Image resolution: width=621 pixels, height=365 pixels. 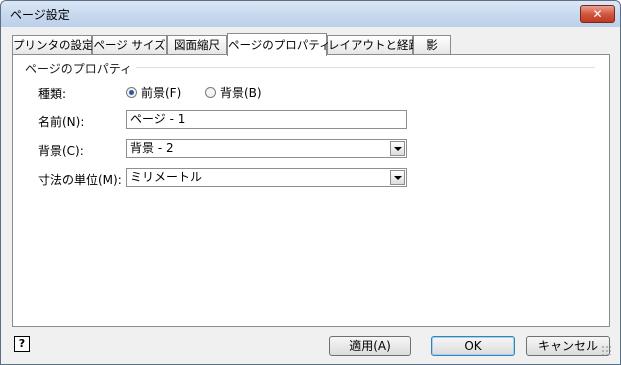 What do you see at coordinates (432, 44) in the screenshot?
I see `tab-shadows: 影` at bounding box center [432, 44].